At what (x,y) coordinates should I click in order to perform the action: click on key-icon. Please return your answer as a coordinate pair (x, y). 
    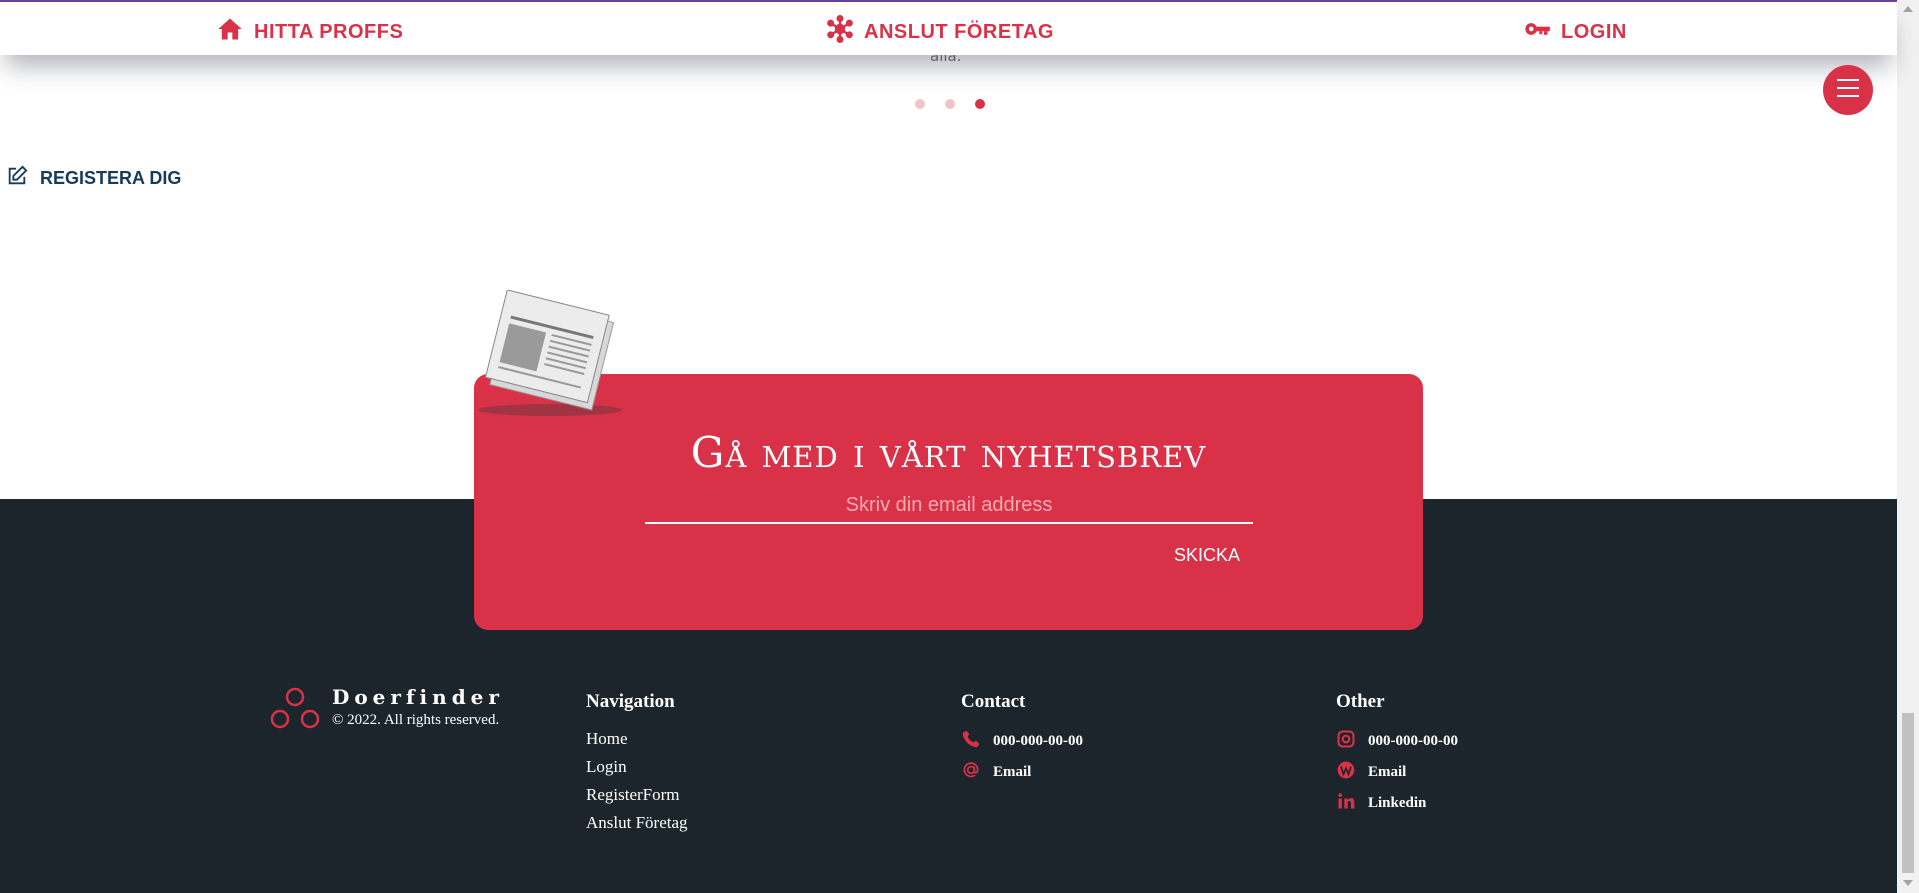
    Looking at the image, I should click on (1537, 32).